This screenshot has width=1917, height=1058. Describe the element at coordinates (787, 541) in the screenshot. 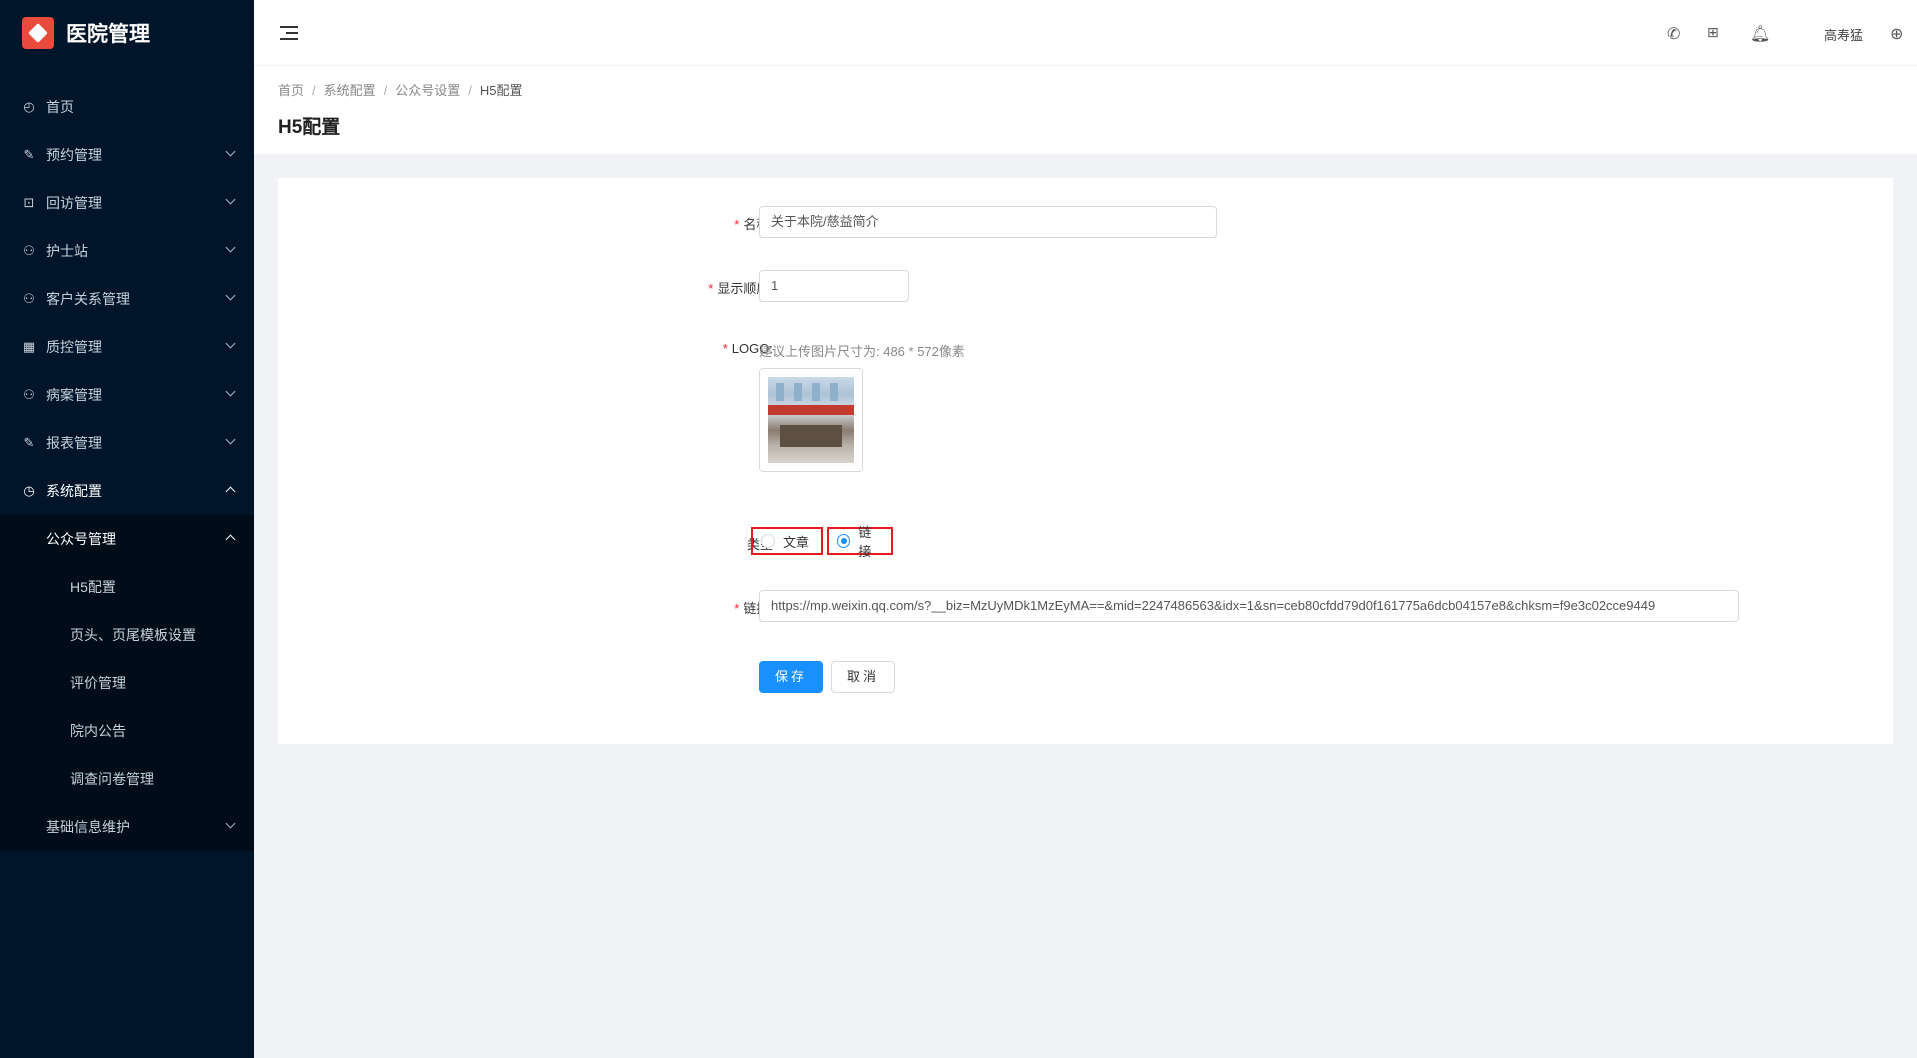

I see `type-radio-article: 文章` at that location.